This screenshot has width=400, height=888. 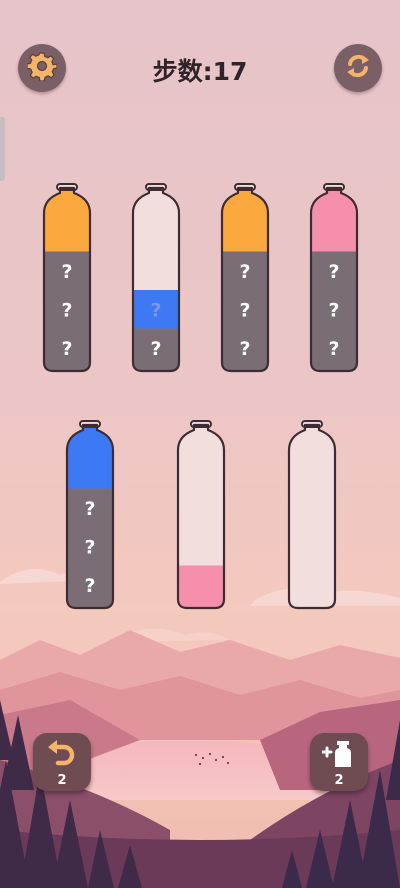 I want to click on undo-count: 2, so click(x=62, y=780).